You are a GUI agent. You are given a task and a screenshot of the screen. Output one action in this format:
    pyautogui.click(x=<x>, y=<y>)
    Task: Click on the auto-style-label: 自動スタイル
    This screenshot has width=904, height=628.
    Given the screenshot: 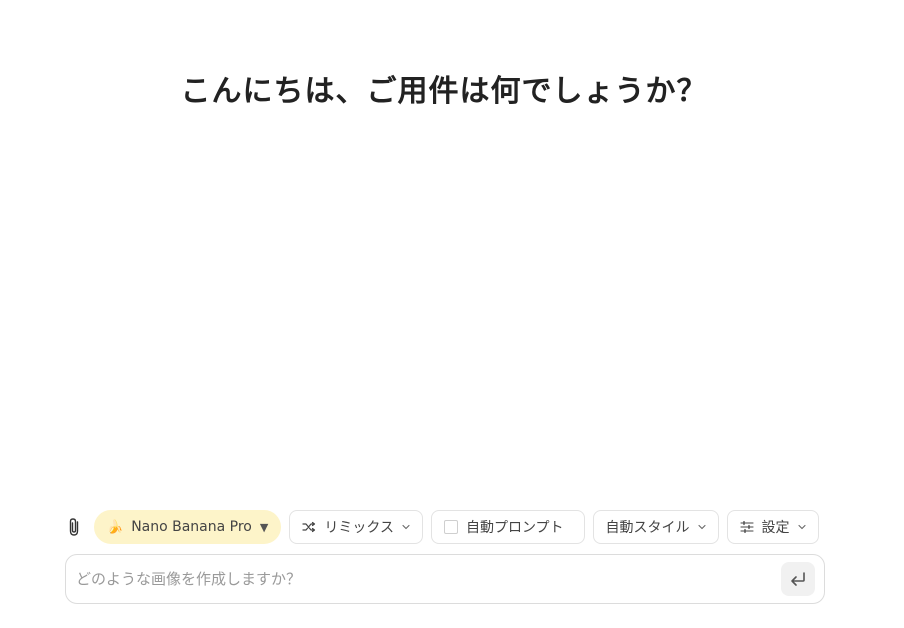 What is the action you would take?
    pyautogui.click(x=647, y=528)
    